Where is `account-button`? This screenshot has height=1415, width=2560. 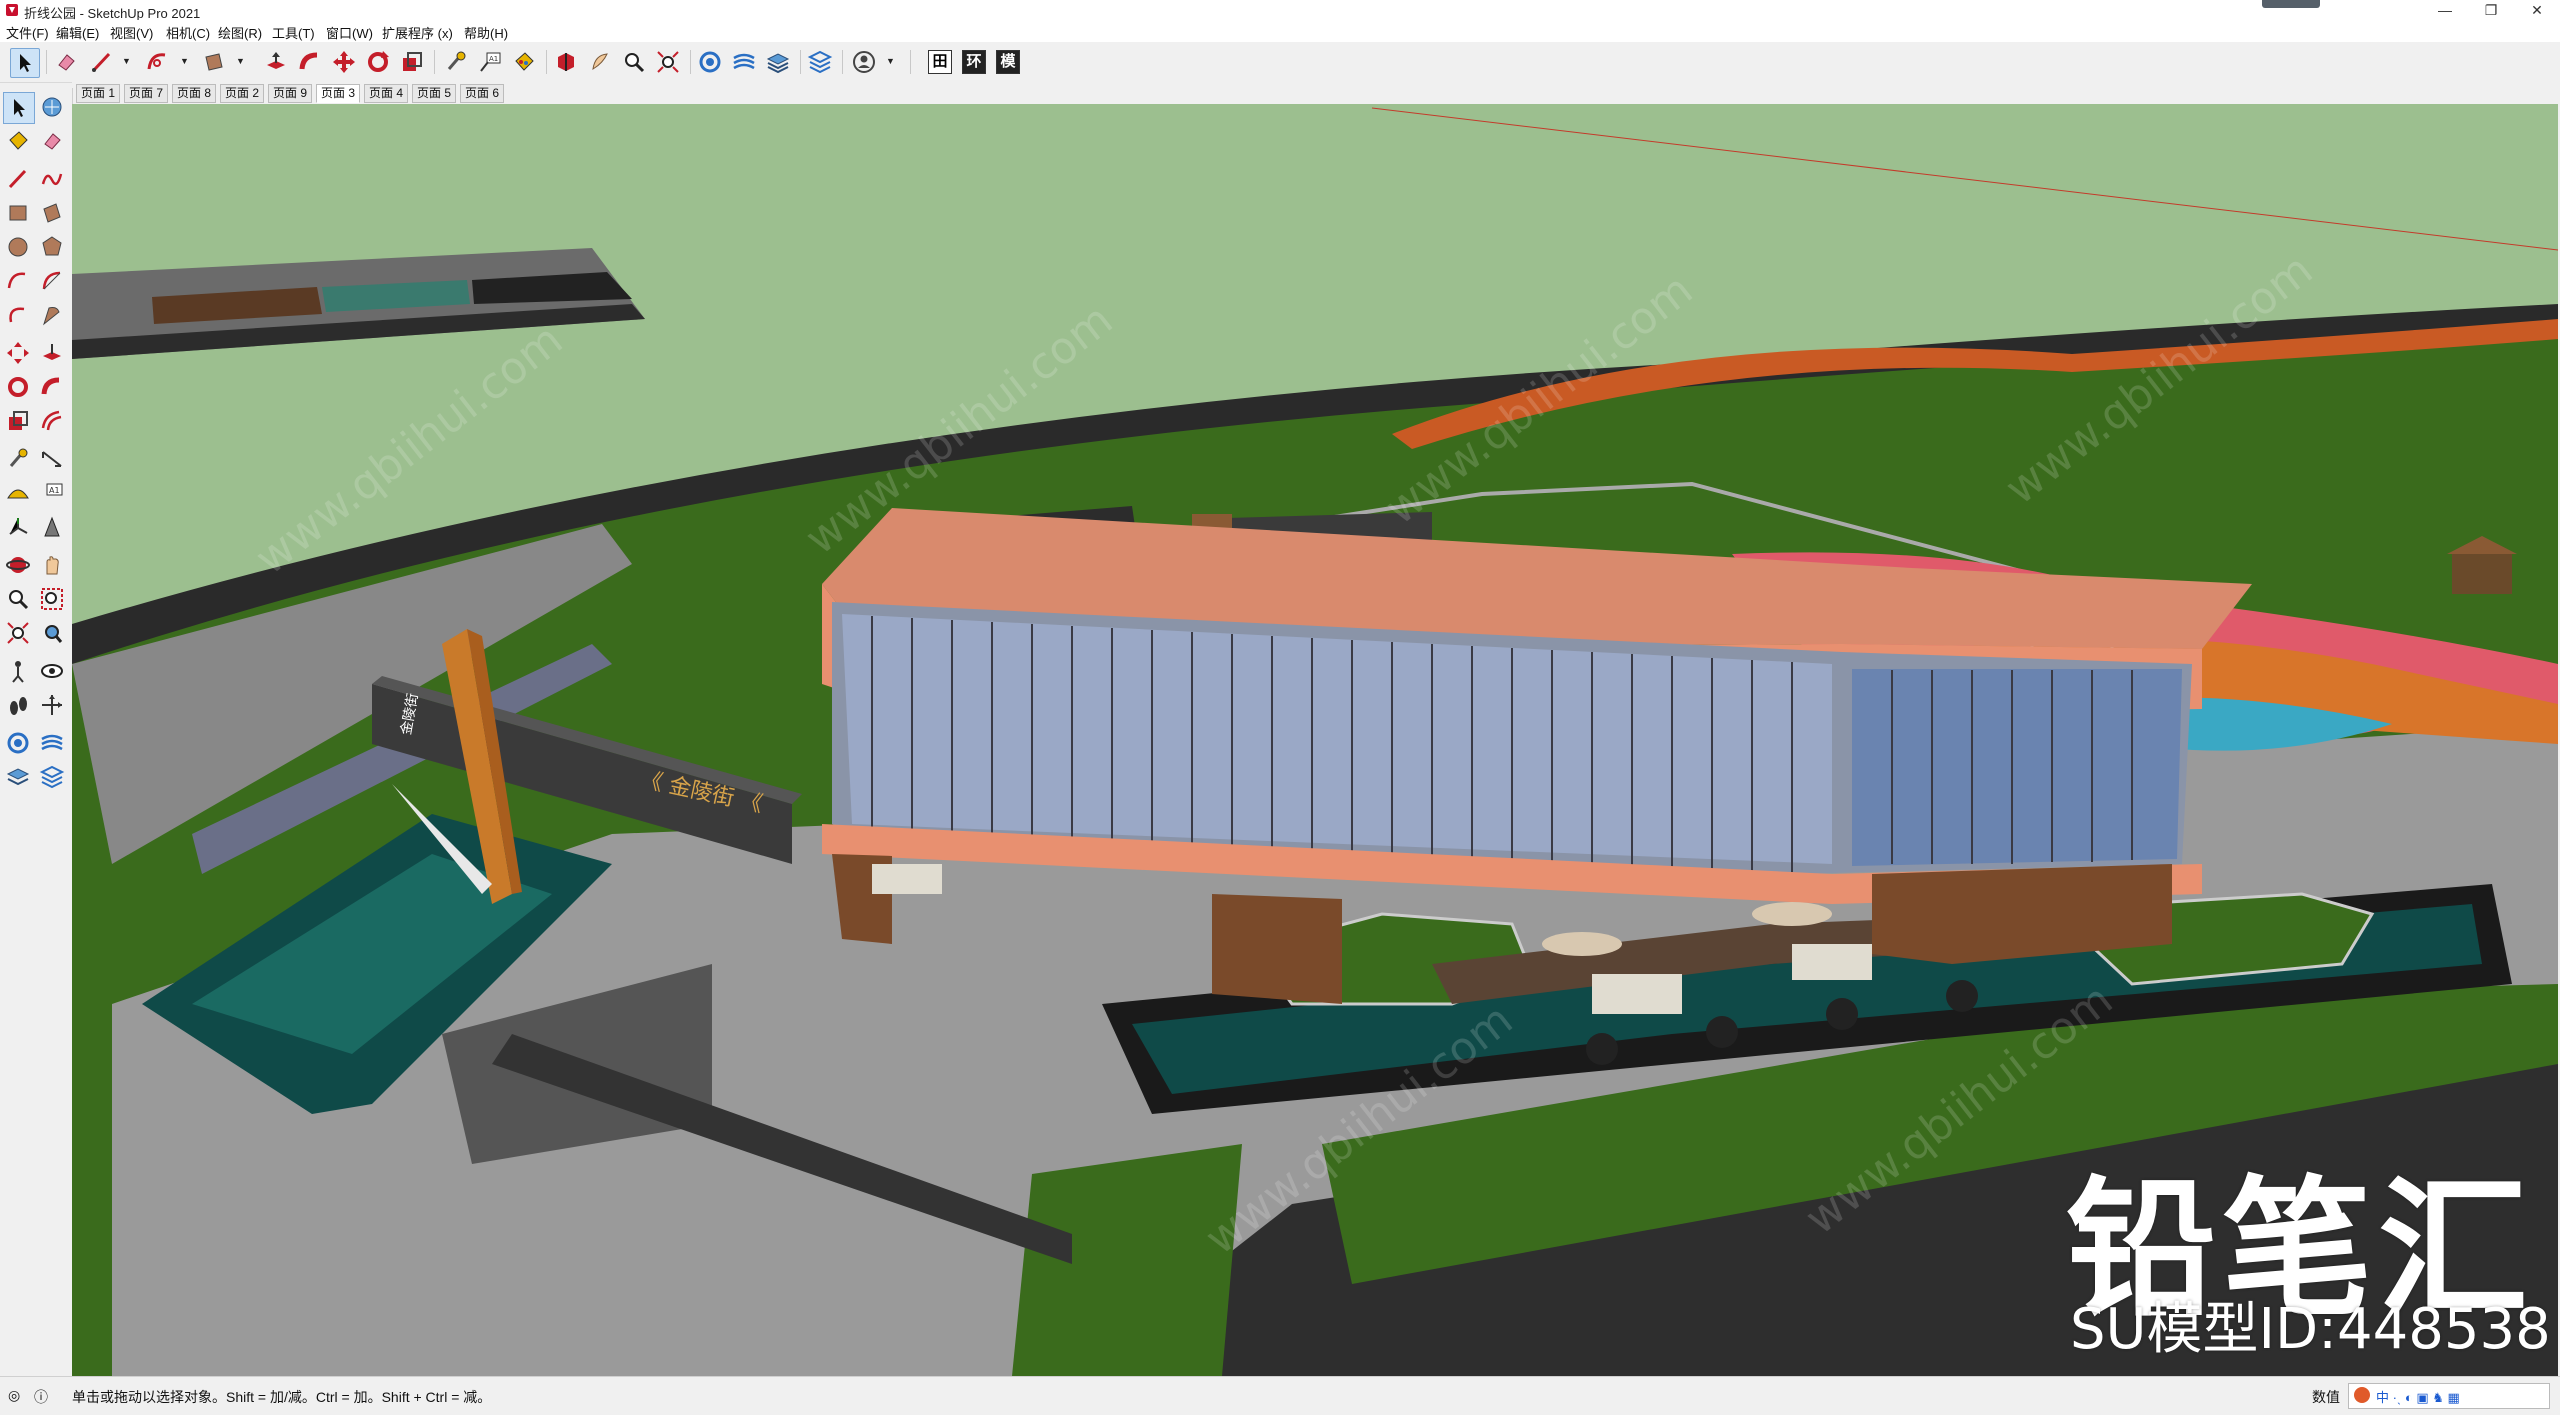 account-button is located at coordinates (864, 62).